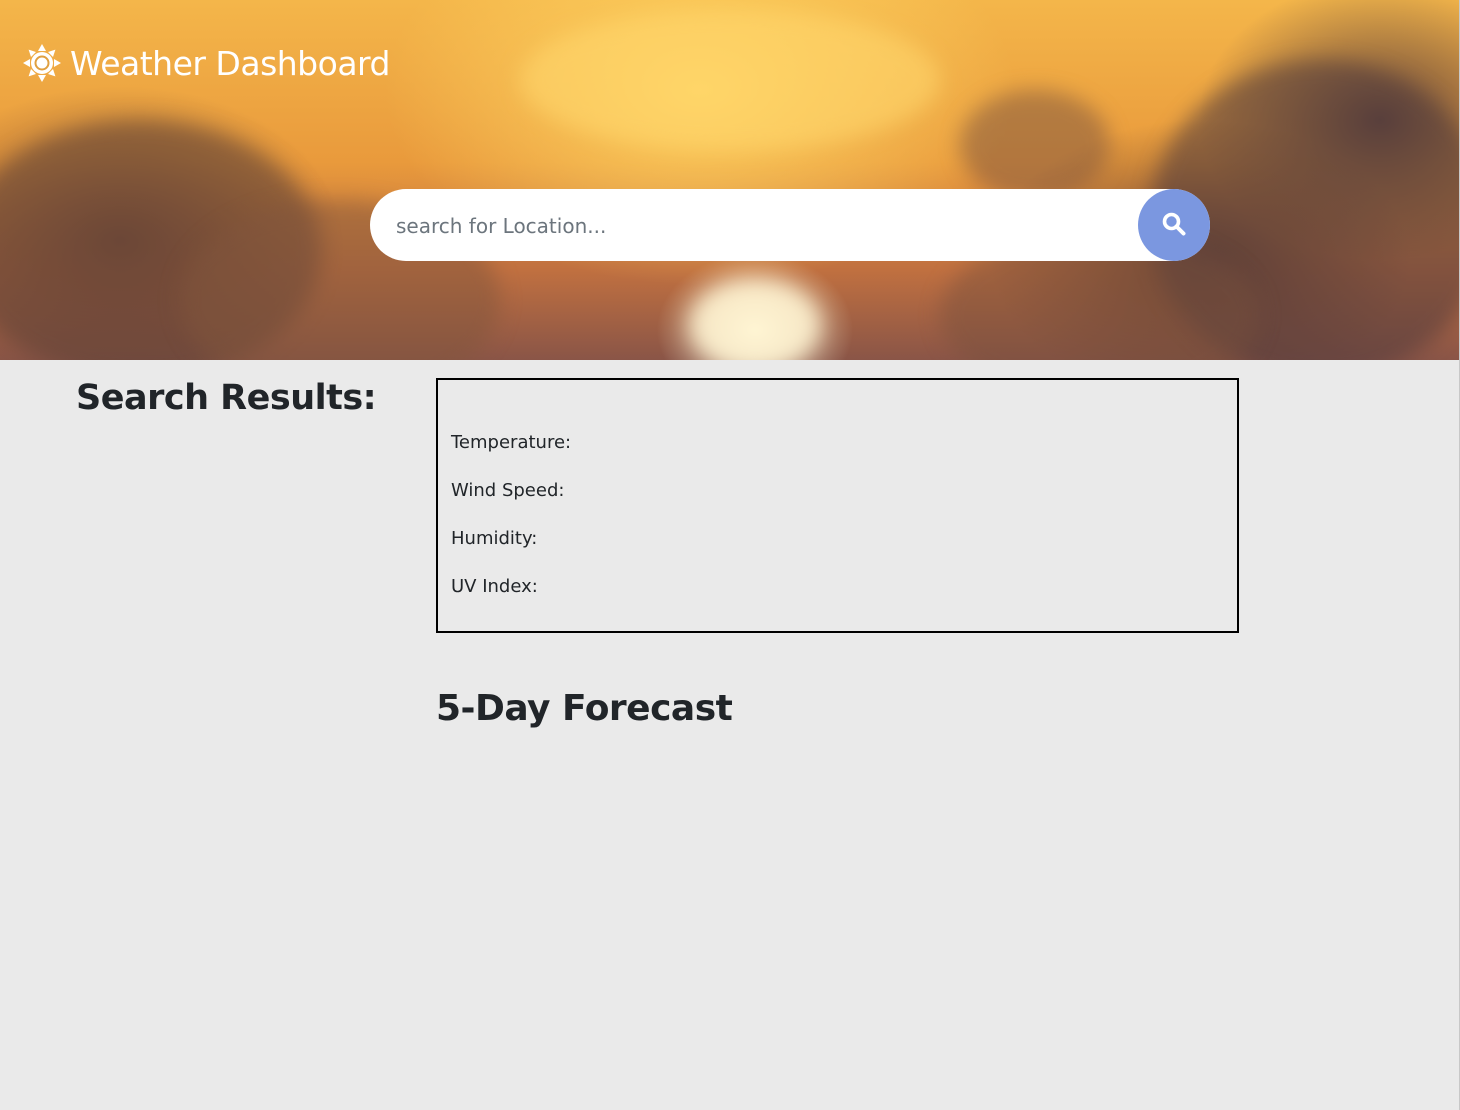 This screenshot has width=1460, height=1110. What do you see at coordinates (226, 398) in the screenshot?
I see `search-results-heading: Search Results:` at bounding box center [226, 398].